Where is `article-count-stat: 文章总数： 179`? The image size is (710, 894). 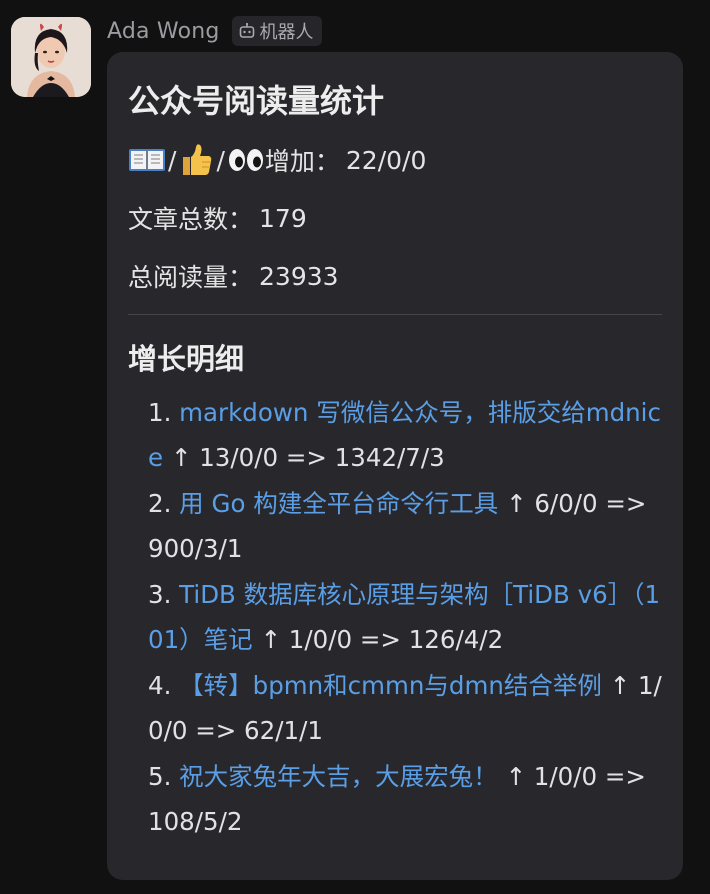
article-count-stat: 文章总数： 179 is located at coordinates (217, 218).